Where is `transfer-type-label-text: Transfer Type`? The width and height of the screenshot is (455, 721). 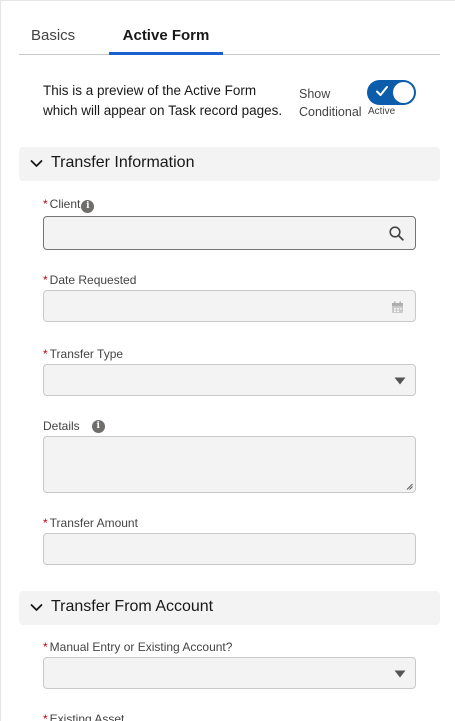
transfer-type-label-text: Transfer Type is located at coordinates (86, 354).